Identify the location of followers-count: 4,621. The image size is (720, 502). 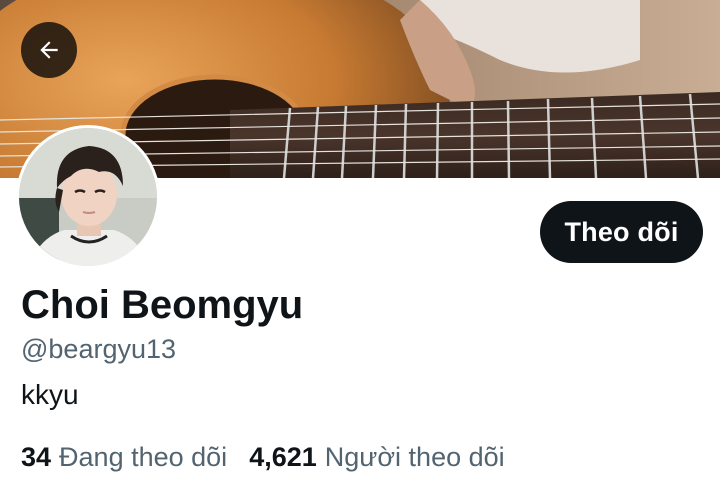
(283, 457).